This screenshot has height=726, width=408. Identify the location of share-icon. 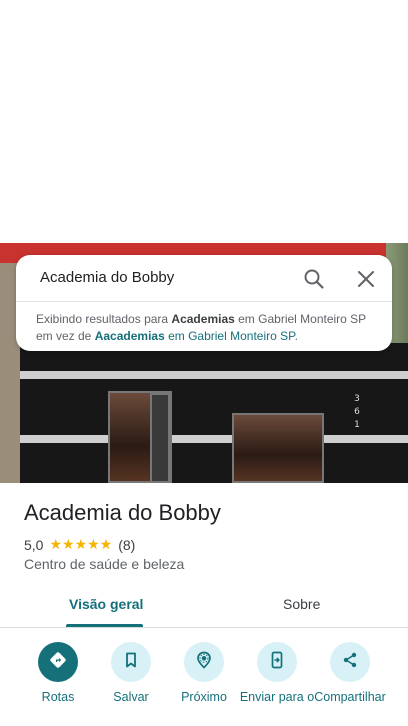
(350, 662).